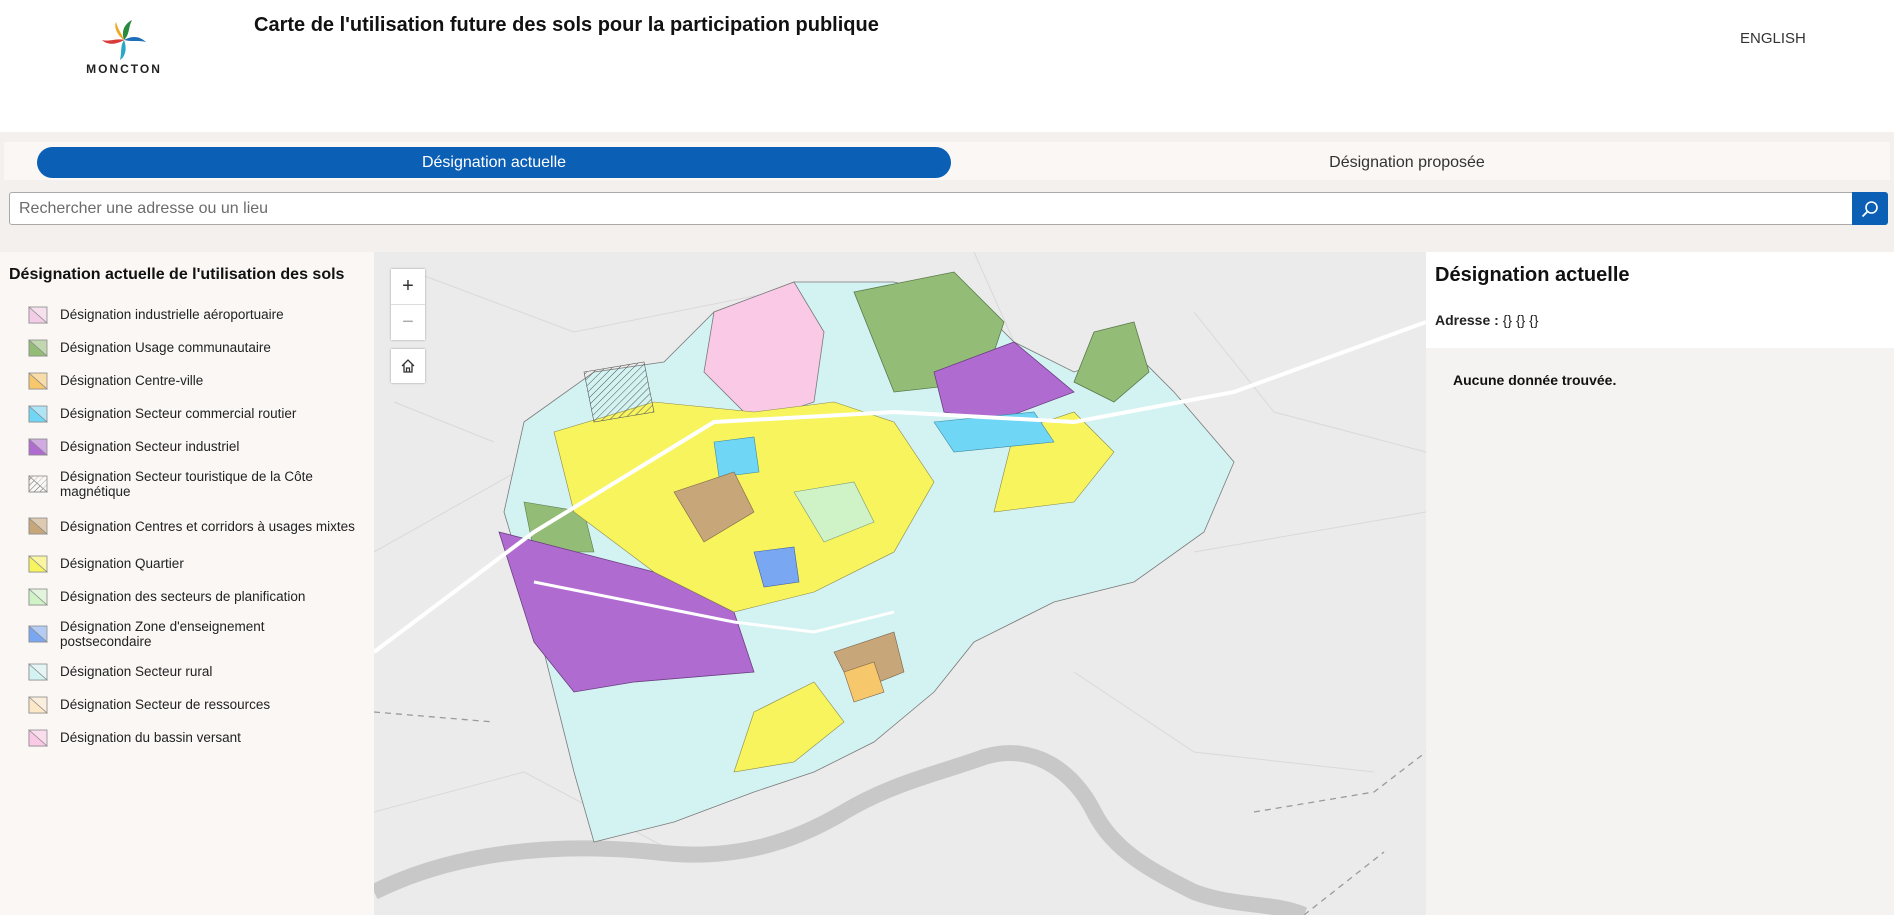 The image size is (1894, 915). What do you see at coordinates (132, 380) in the screenshot?
I see `legend-label: Désignation Centre-ville` at bounding box center [132, 380].